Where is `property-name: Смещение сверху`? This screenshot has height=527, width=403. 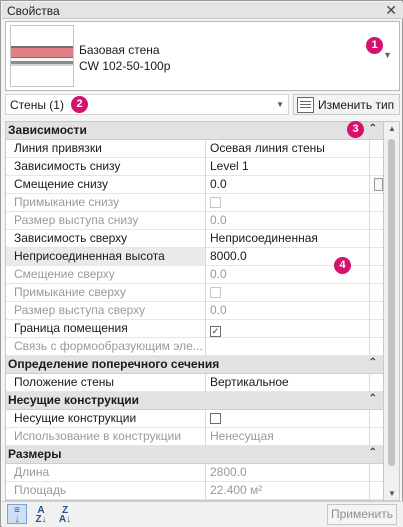
property-name: Смещение сверху is located at coordinates (106, 275).